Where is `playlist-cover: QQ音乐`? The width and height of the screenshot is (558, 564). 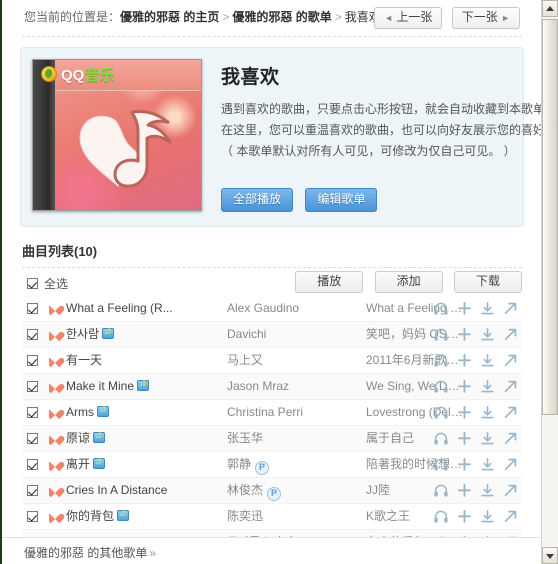
playlist-cover: QQ音乐 is located at coordinates (117, 135).